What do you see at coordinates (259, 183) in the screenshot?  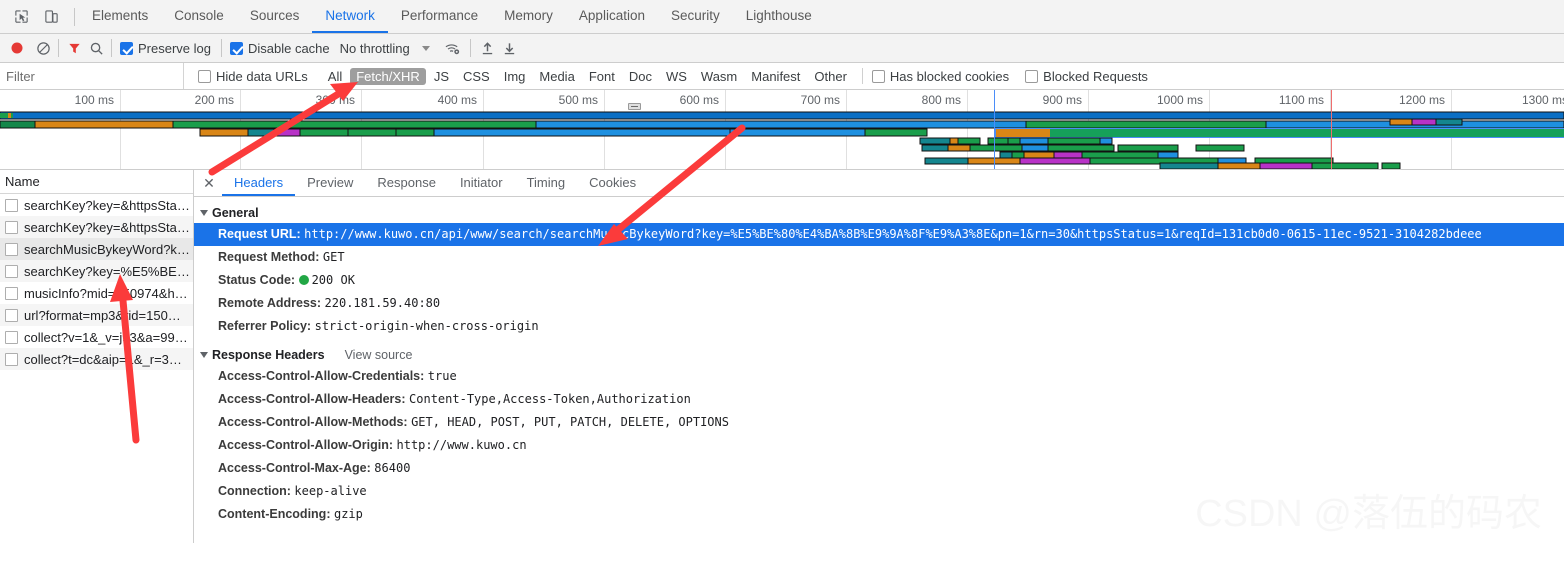 I see `tab-headers: Headers` at bounding box center [259, 183].